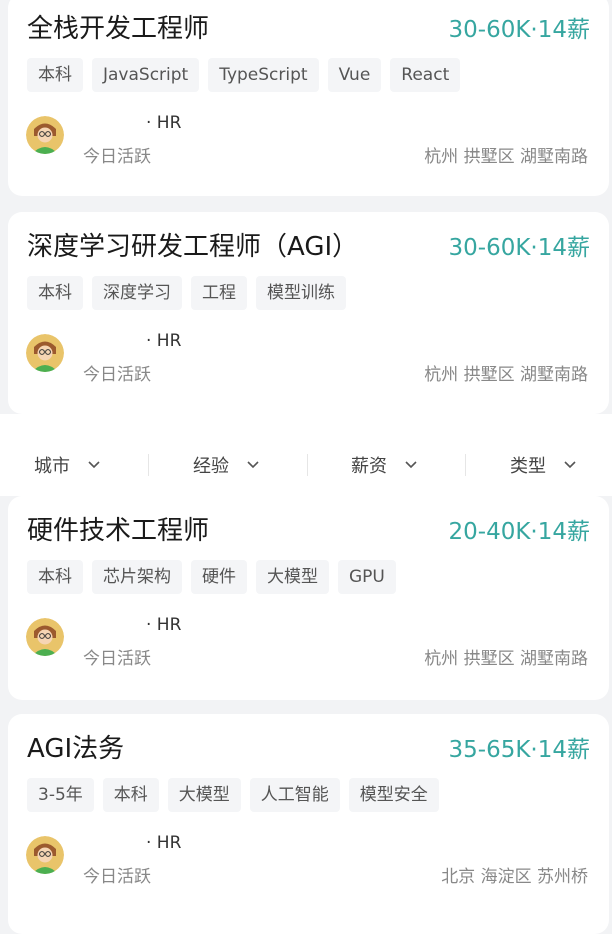 This screenshot has height=934, width=612. What do you see at coordinates (146, 75) in the screenshot?
I see `tag: JavaScript` at bounding box center [146, 75].